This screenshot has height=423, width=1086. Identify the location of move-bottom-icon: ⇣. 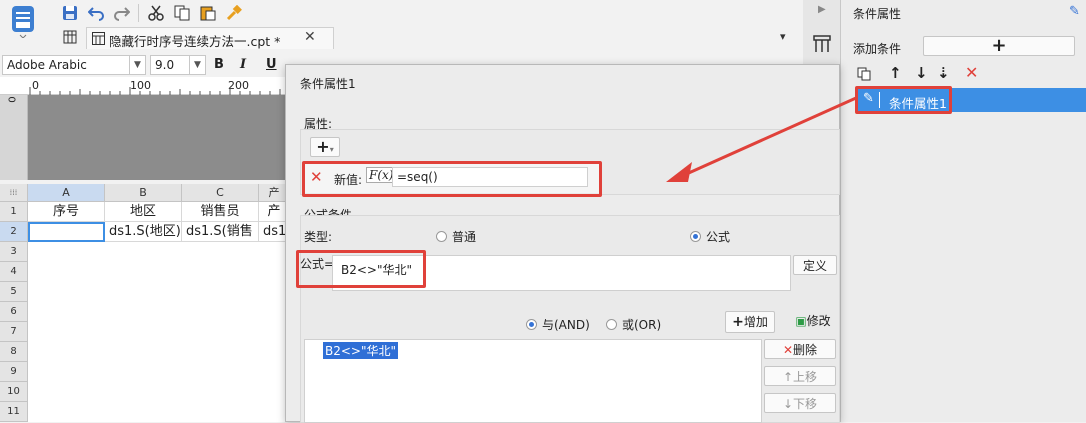
(943, 73).